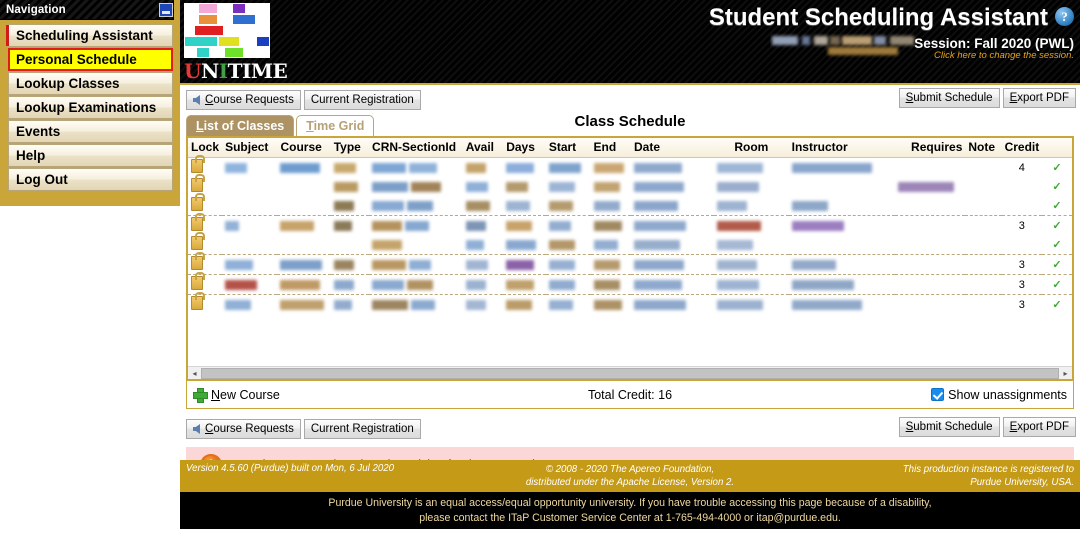 The image size is (1080, 537). I want to click on cell-credit: 3, so click(1022, 304).